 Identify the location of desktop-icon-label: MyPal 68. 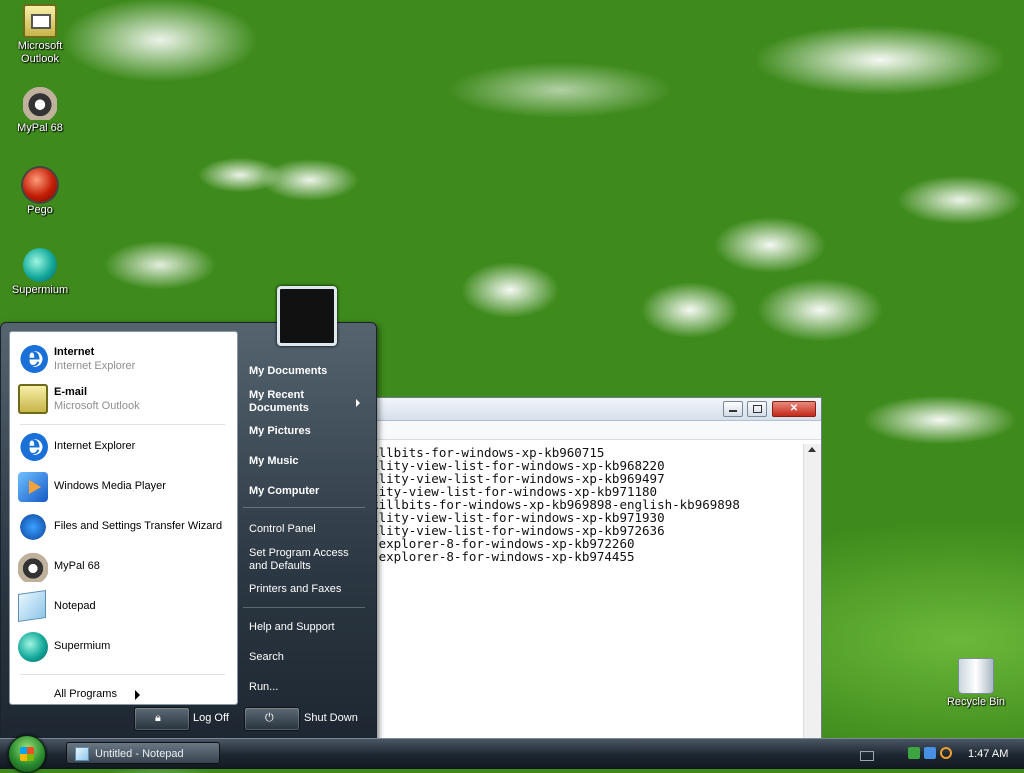
(40, 128).